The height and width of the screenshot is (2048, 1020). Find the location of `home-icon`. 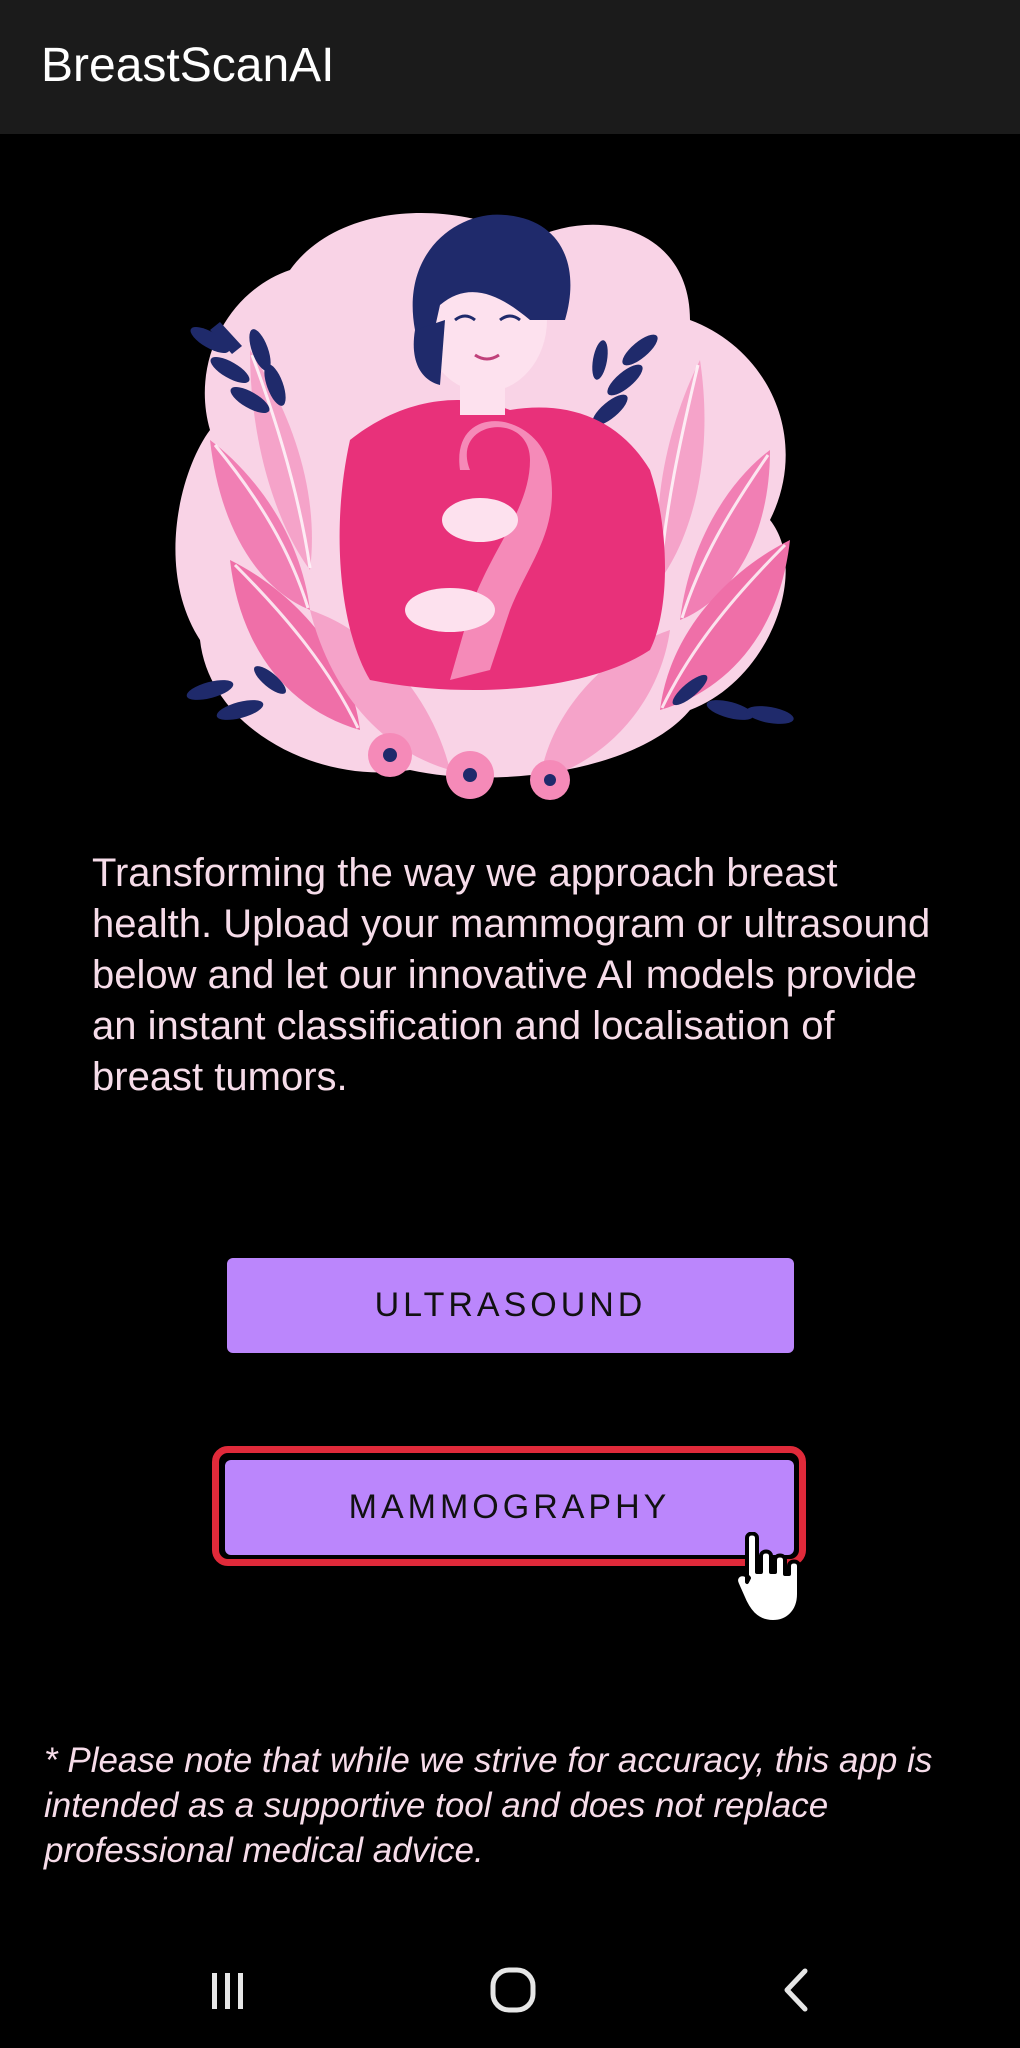

home-icon is located at coordinates (513, 1990).